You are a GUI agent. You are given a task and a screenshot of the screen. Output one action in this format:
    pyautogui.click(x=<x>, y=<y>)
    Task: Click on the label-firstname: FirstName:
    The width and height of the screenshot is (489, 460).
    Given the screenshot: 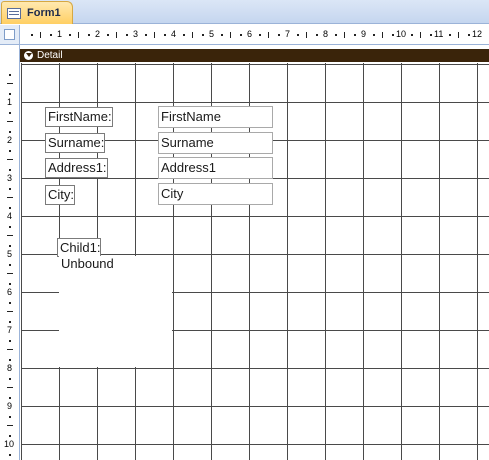 What is the action you would take?
    pyautogui.click(x=79, y=117)
    